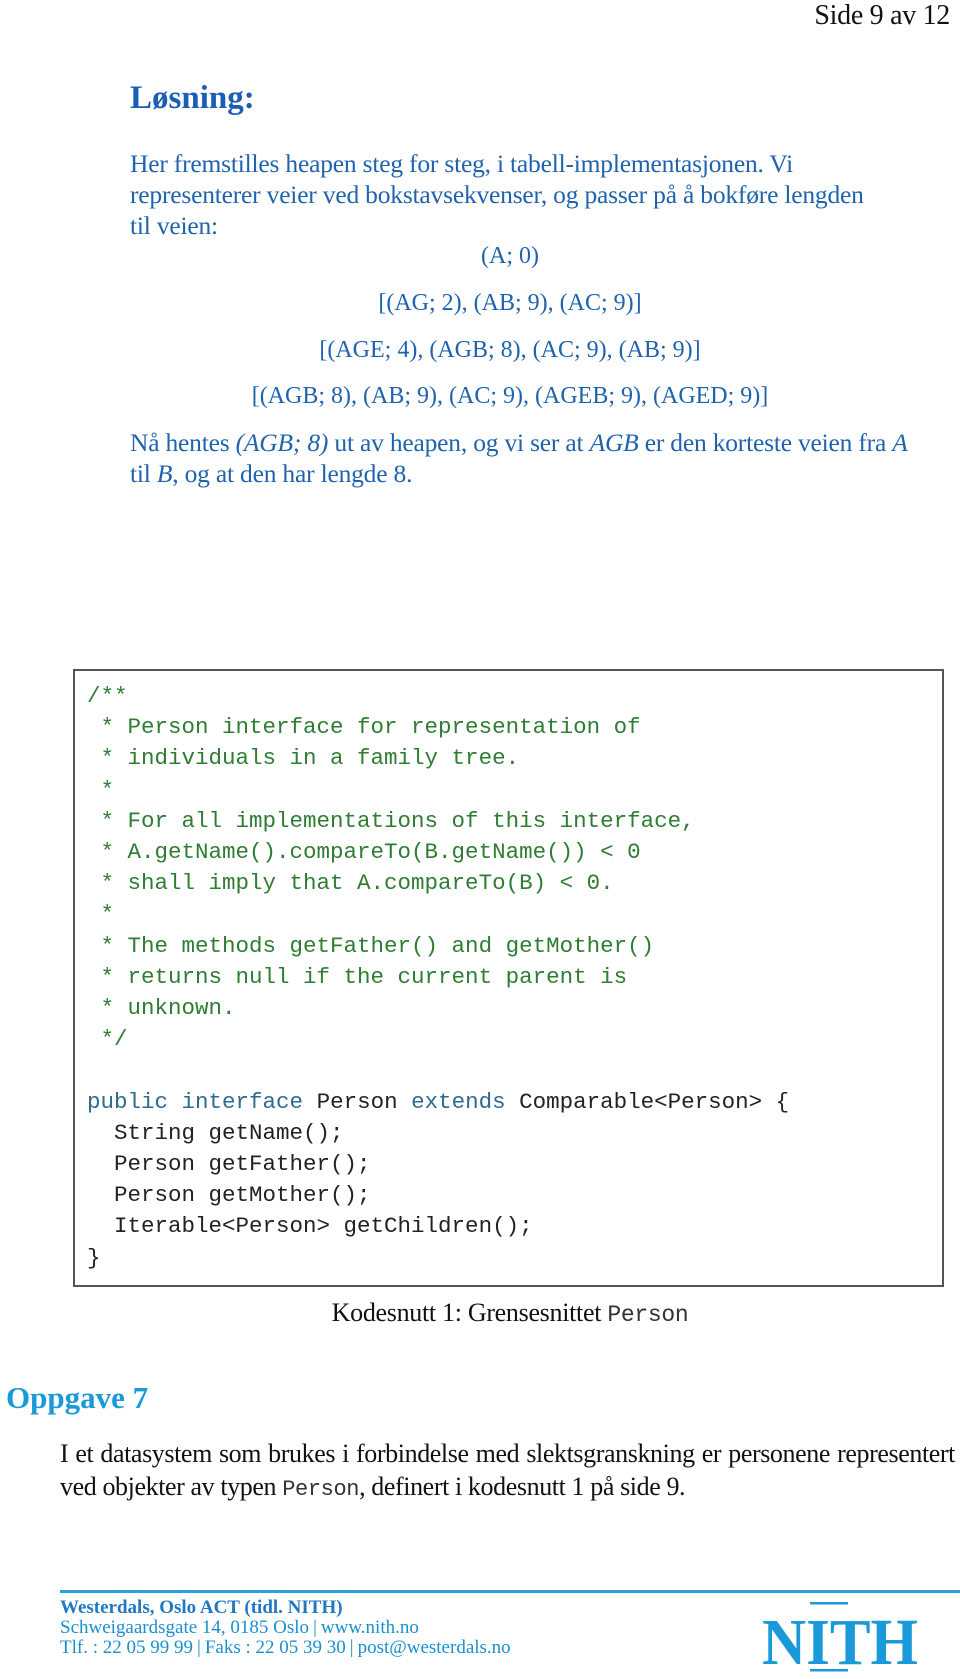 This screenshot has height=1679, width=960. Describe the element at coordinates (126, 1647) in the screenshot. I see `footer-phone: Tlf. : 22 05 99 99` at that location.